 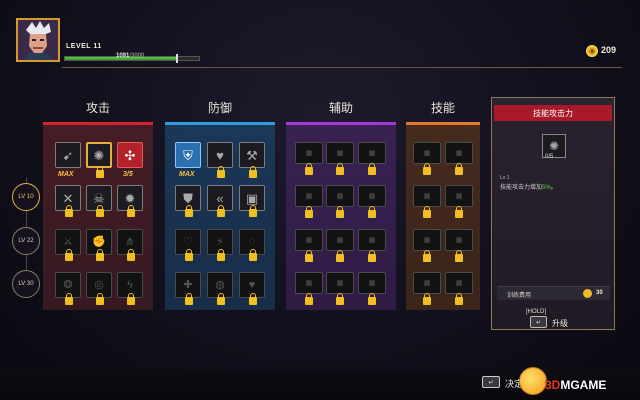 I want to click on hold-label: [HOLD], so click(x=536, y=312).